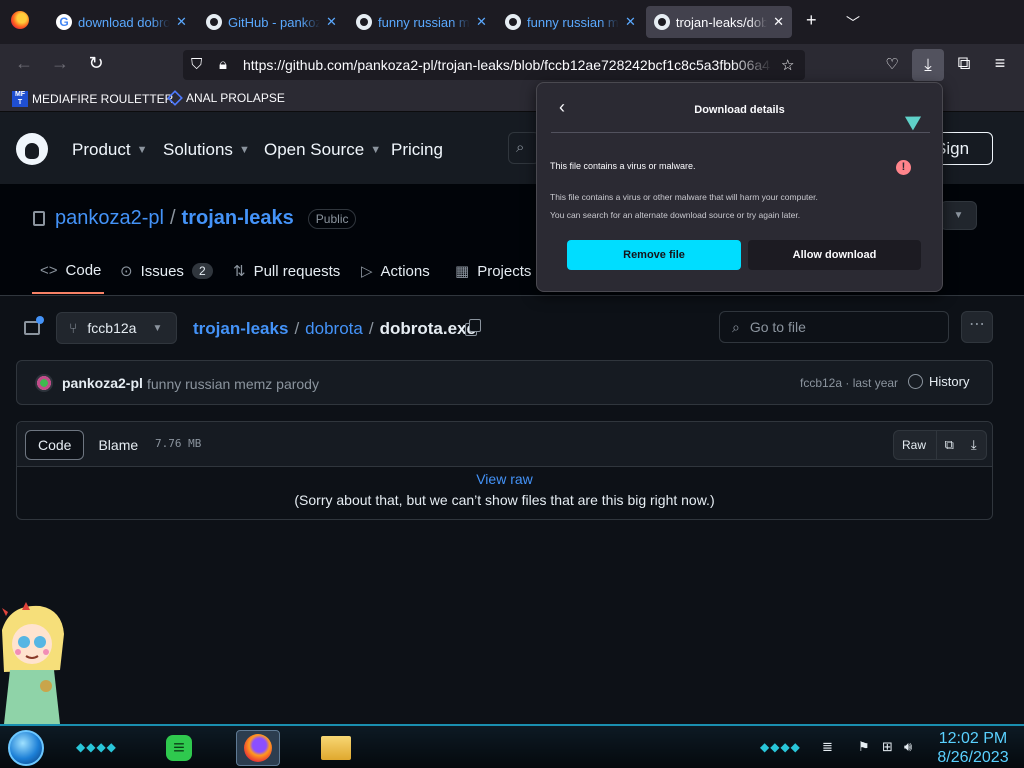 The height and width of the screenshot is (768, 1024). I want to click on branch-selector: ⑂ fccb12a ▼, so click(116, 328).